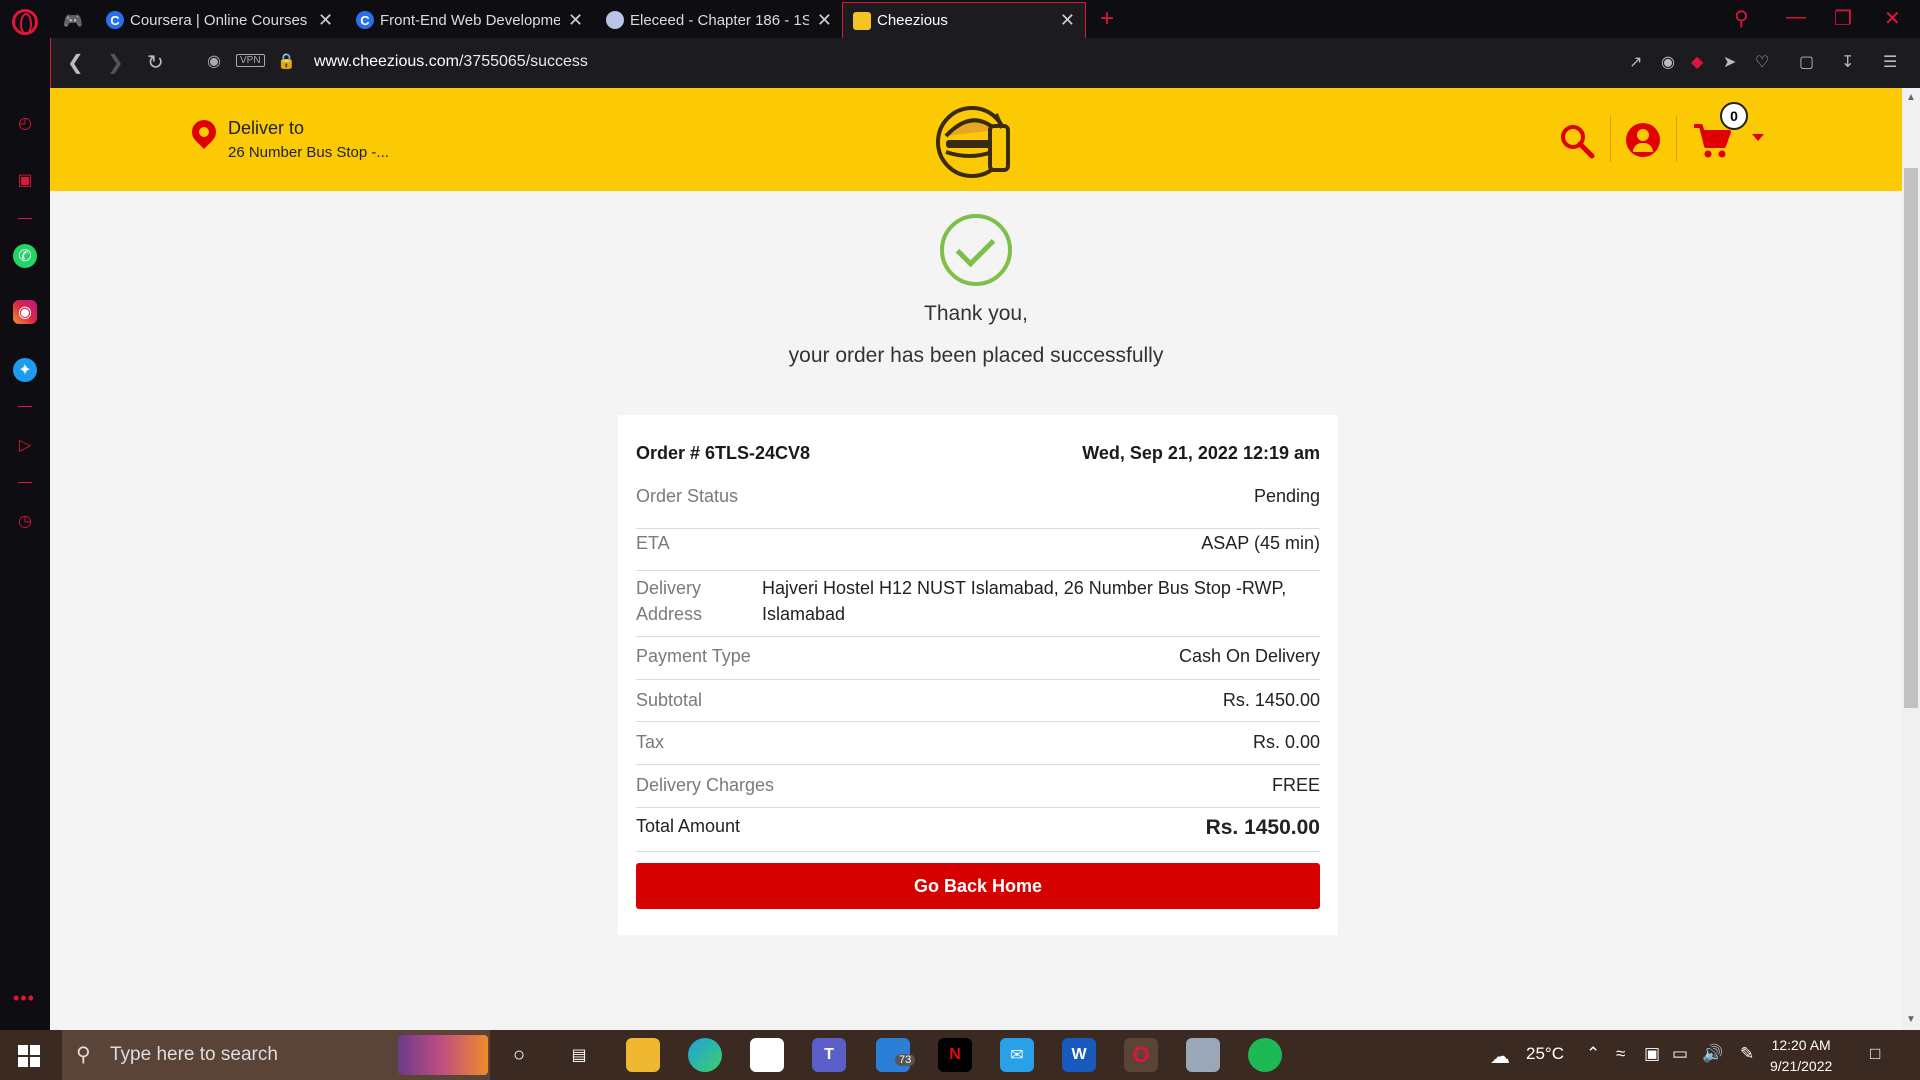  Describe the element at coordinates (221, 20) in the screenshot. I see `tab-coursera: C Coursera | Online Courses & ✕` at that location.